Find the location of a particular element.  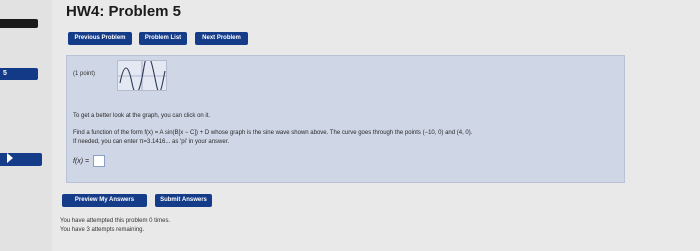

point-value: (1 point) is located at coordinates (84, 74).